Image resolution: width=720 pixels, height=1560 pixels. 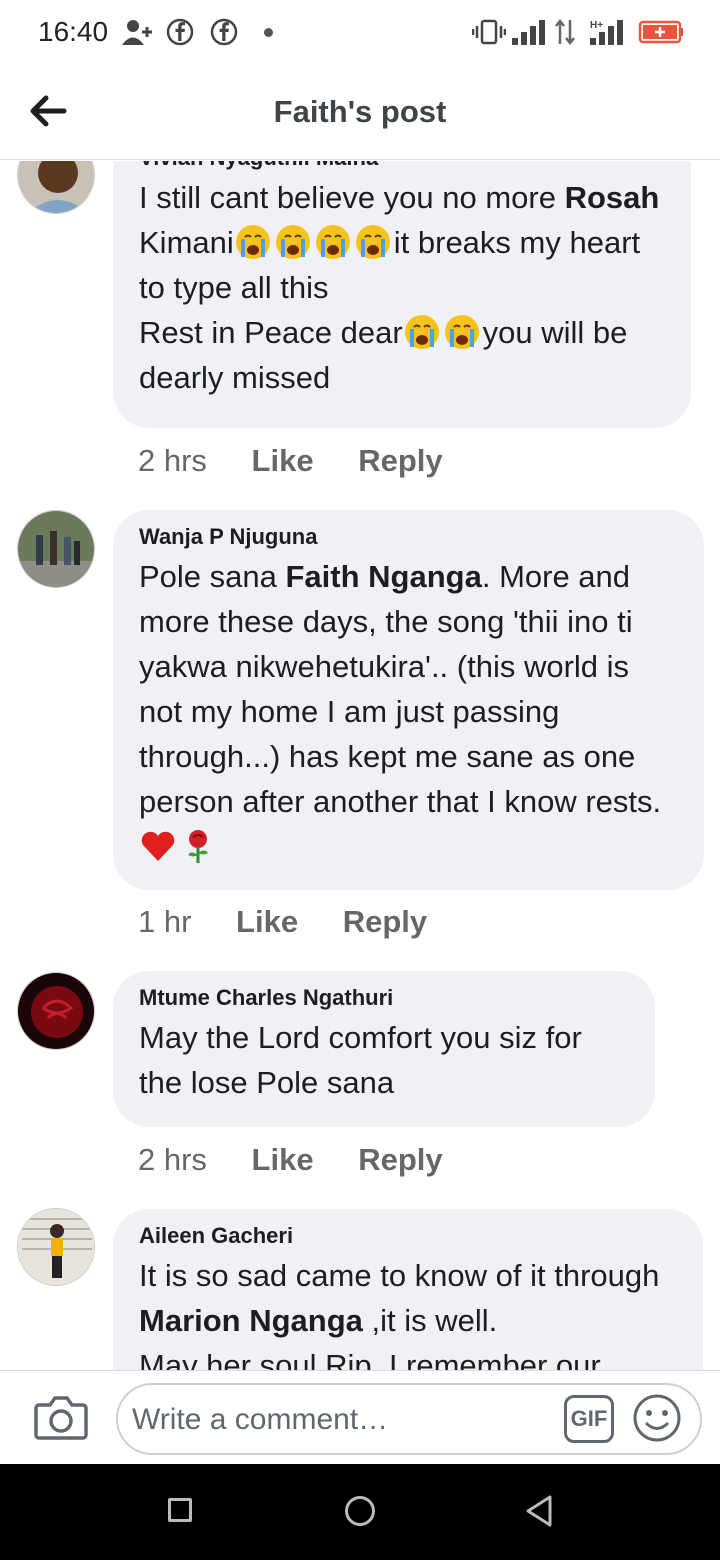 I want to click on comment-timestamp: 1 hr, so click(x=165, y=921).